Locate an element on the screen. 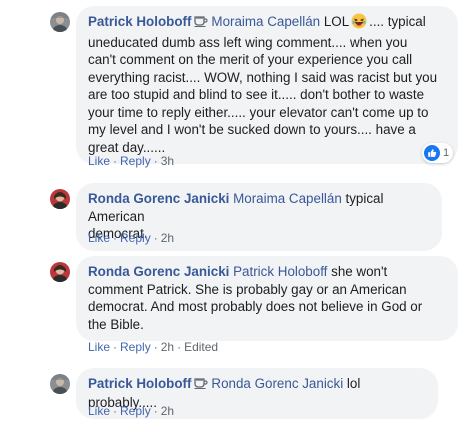  timestamp: 3h is located at coordinates (167, 161).